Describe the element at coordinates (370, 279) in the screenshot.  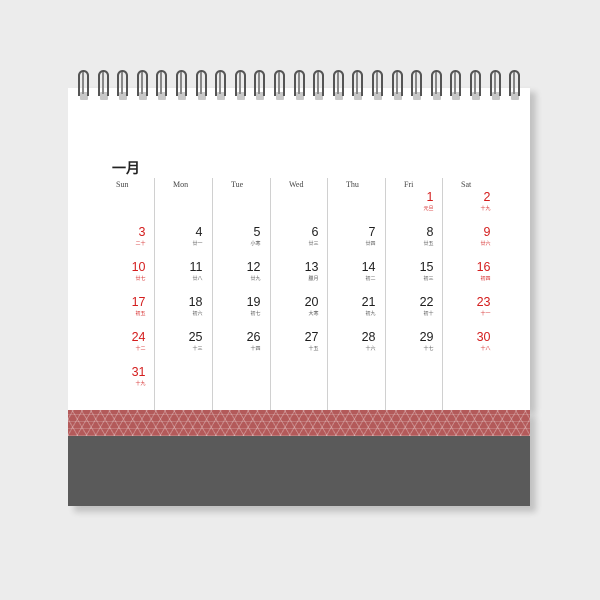
I see `lunar-date-label: 初二` at that location.